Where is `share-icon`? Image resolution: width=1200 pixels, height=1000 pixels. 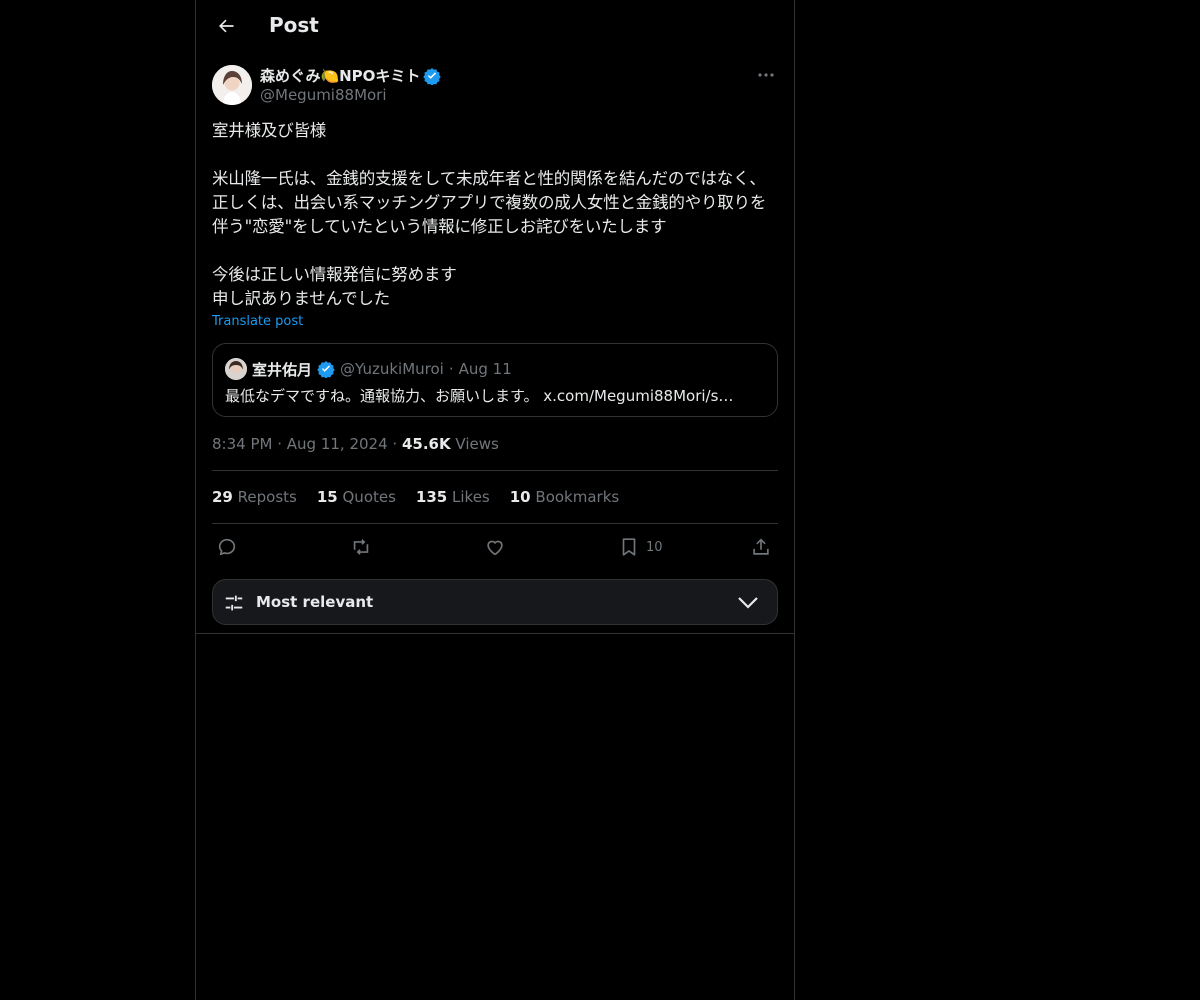 share-icon is located at coordinates (761, 546).